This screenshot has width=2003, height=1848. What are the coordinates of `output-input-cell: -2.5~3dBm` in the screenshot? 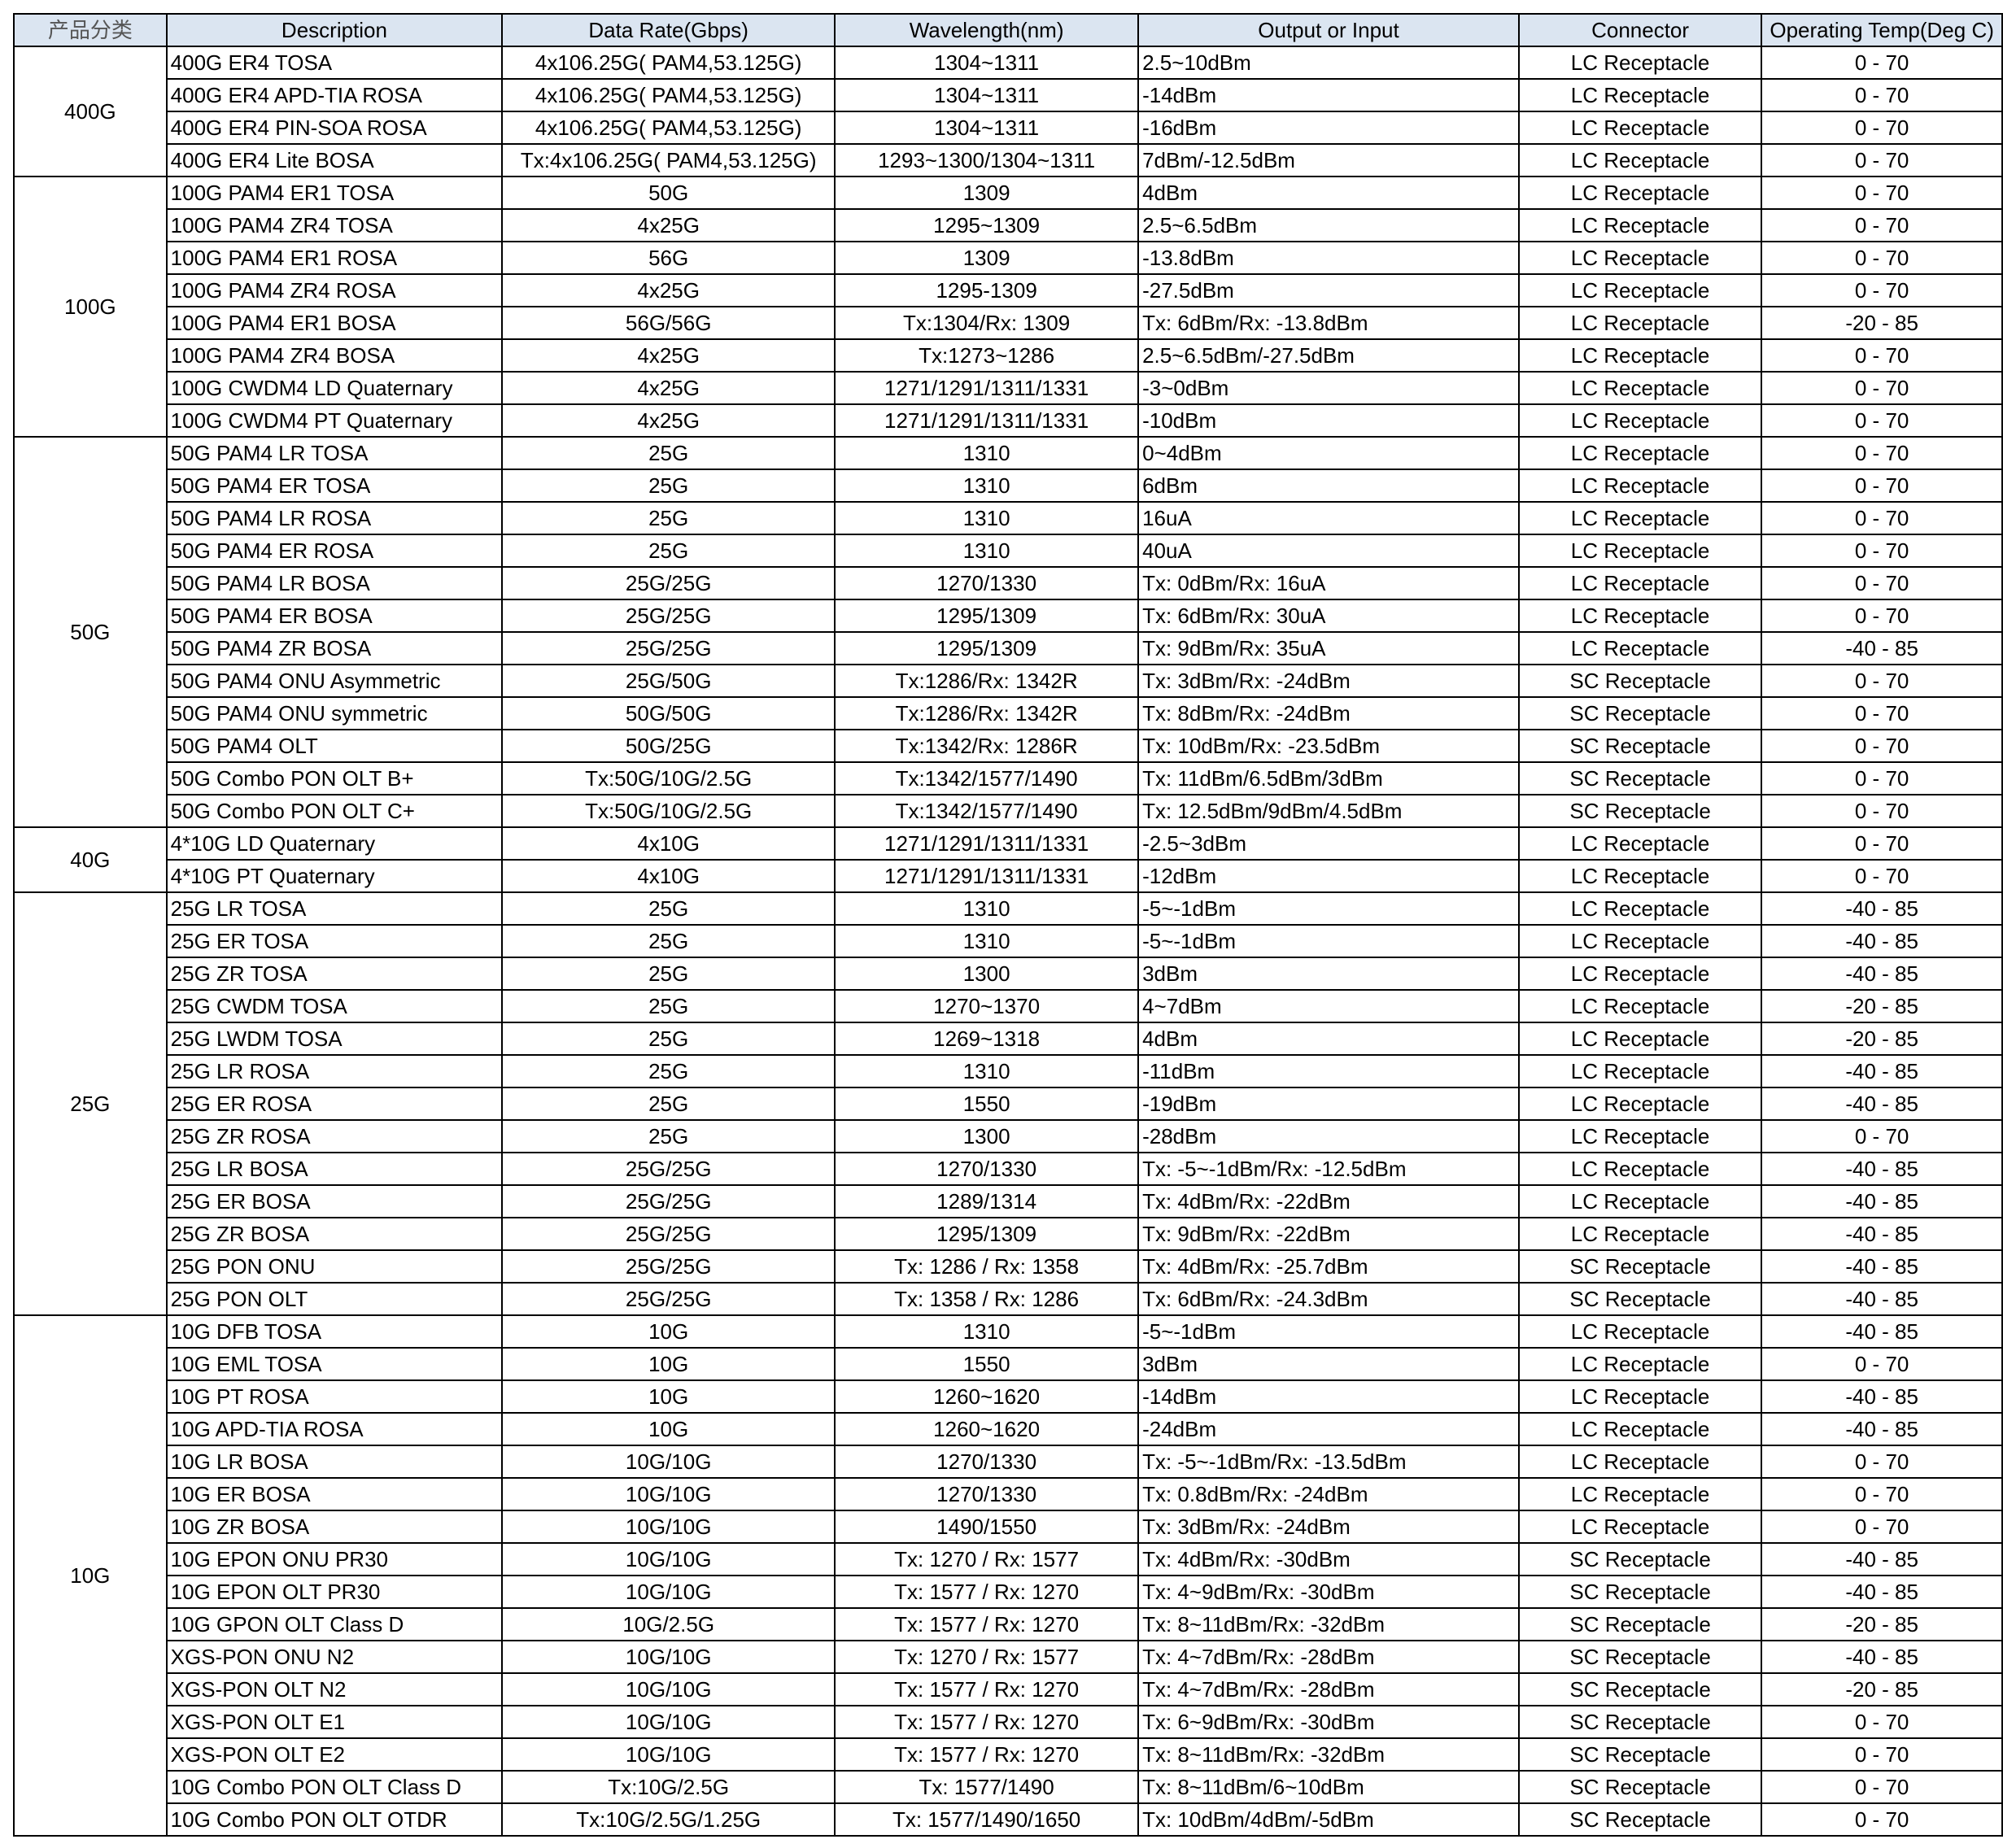 It's located at (1328, 843).